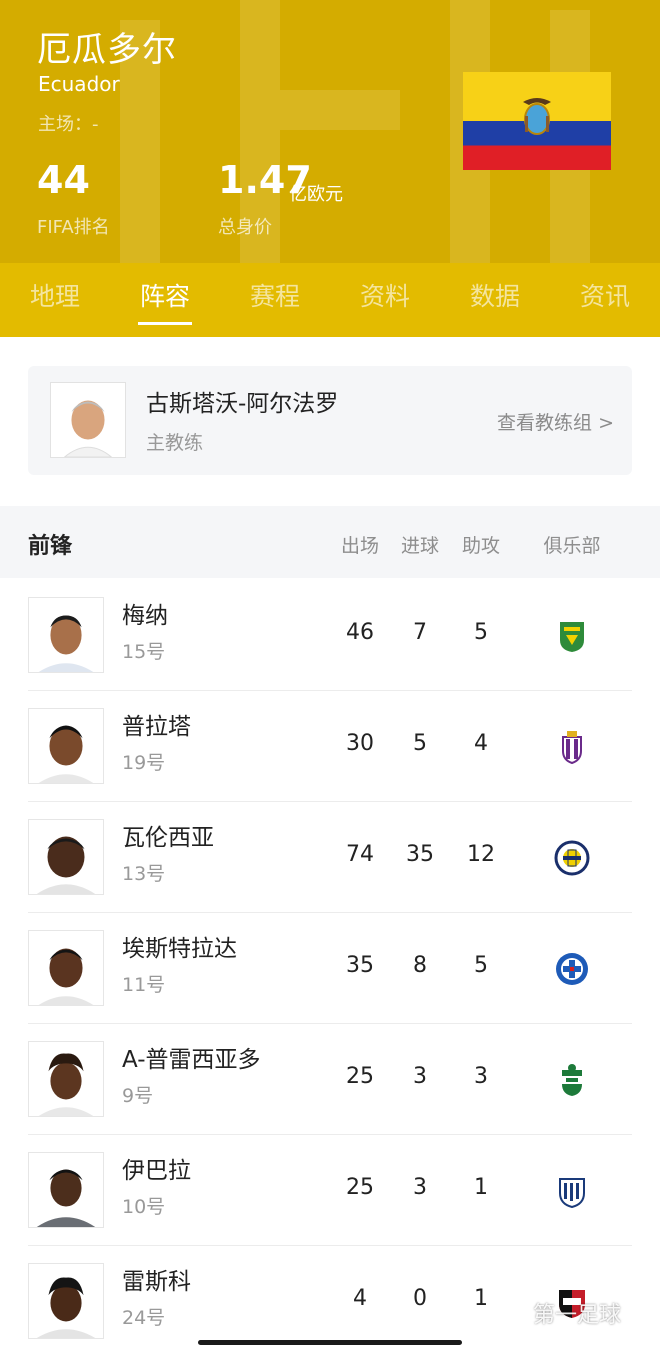  What do you see at coordinates (330, 635) in the screenshot?
I see `player-row: 梅纳 15号 46 7 5` at bounding box center [330, 635].